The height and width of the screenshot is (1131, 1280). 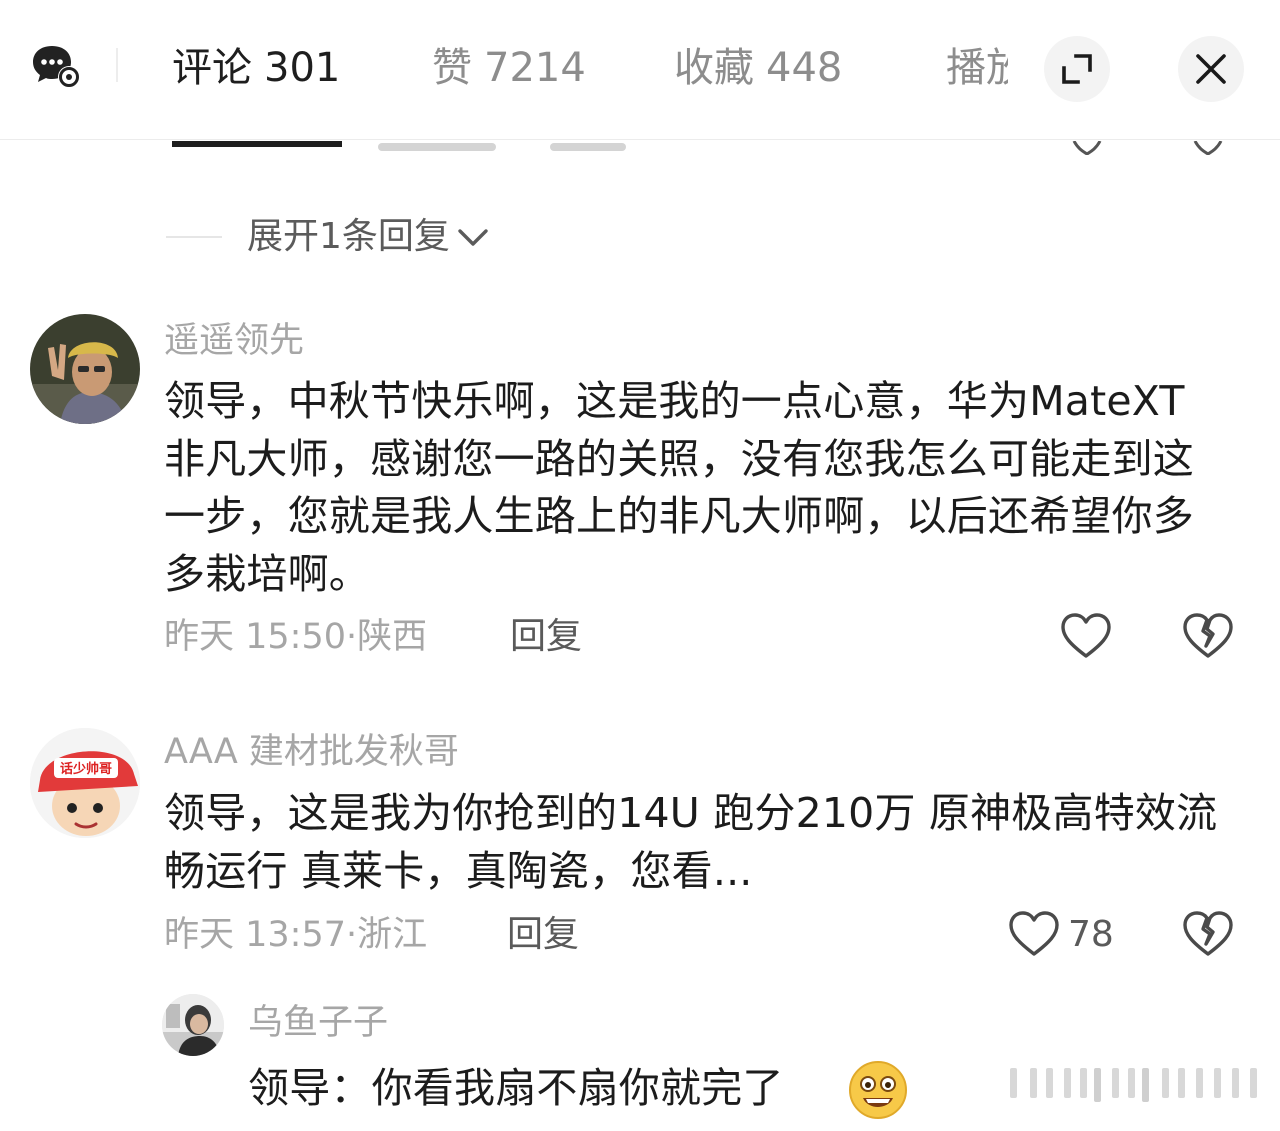 I want to click on expand-replies-button: 展开1条回复, so click(x=368, y=237).